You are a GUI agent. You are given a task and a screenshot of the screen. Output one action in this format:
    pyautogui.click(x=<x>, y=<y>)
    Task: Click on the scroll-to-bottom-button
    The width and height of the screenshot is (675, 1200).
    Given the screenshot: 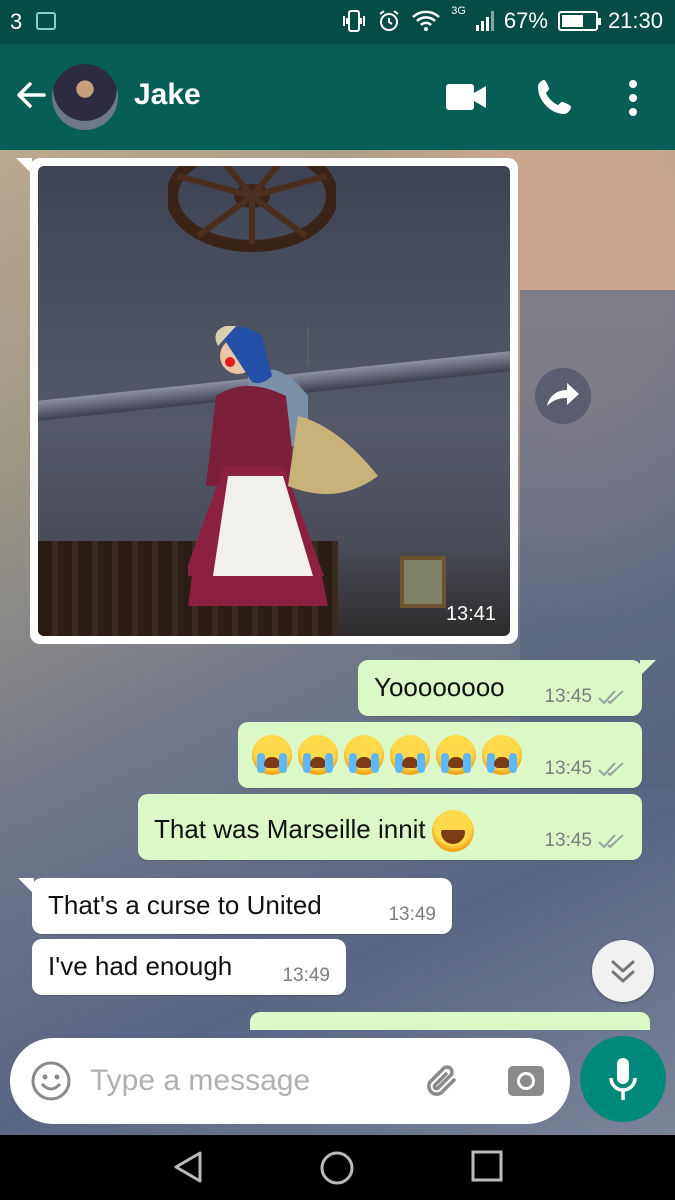 What is the action you would take?
    pyautogui.click(x=623, y=971)
    